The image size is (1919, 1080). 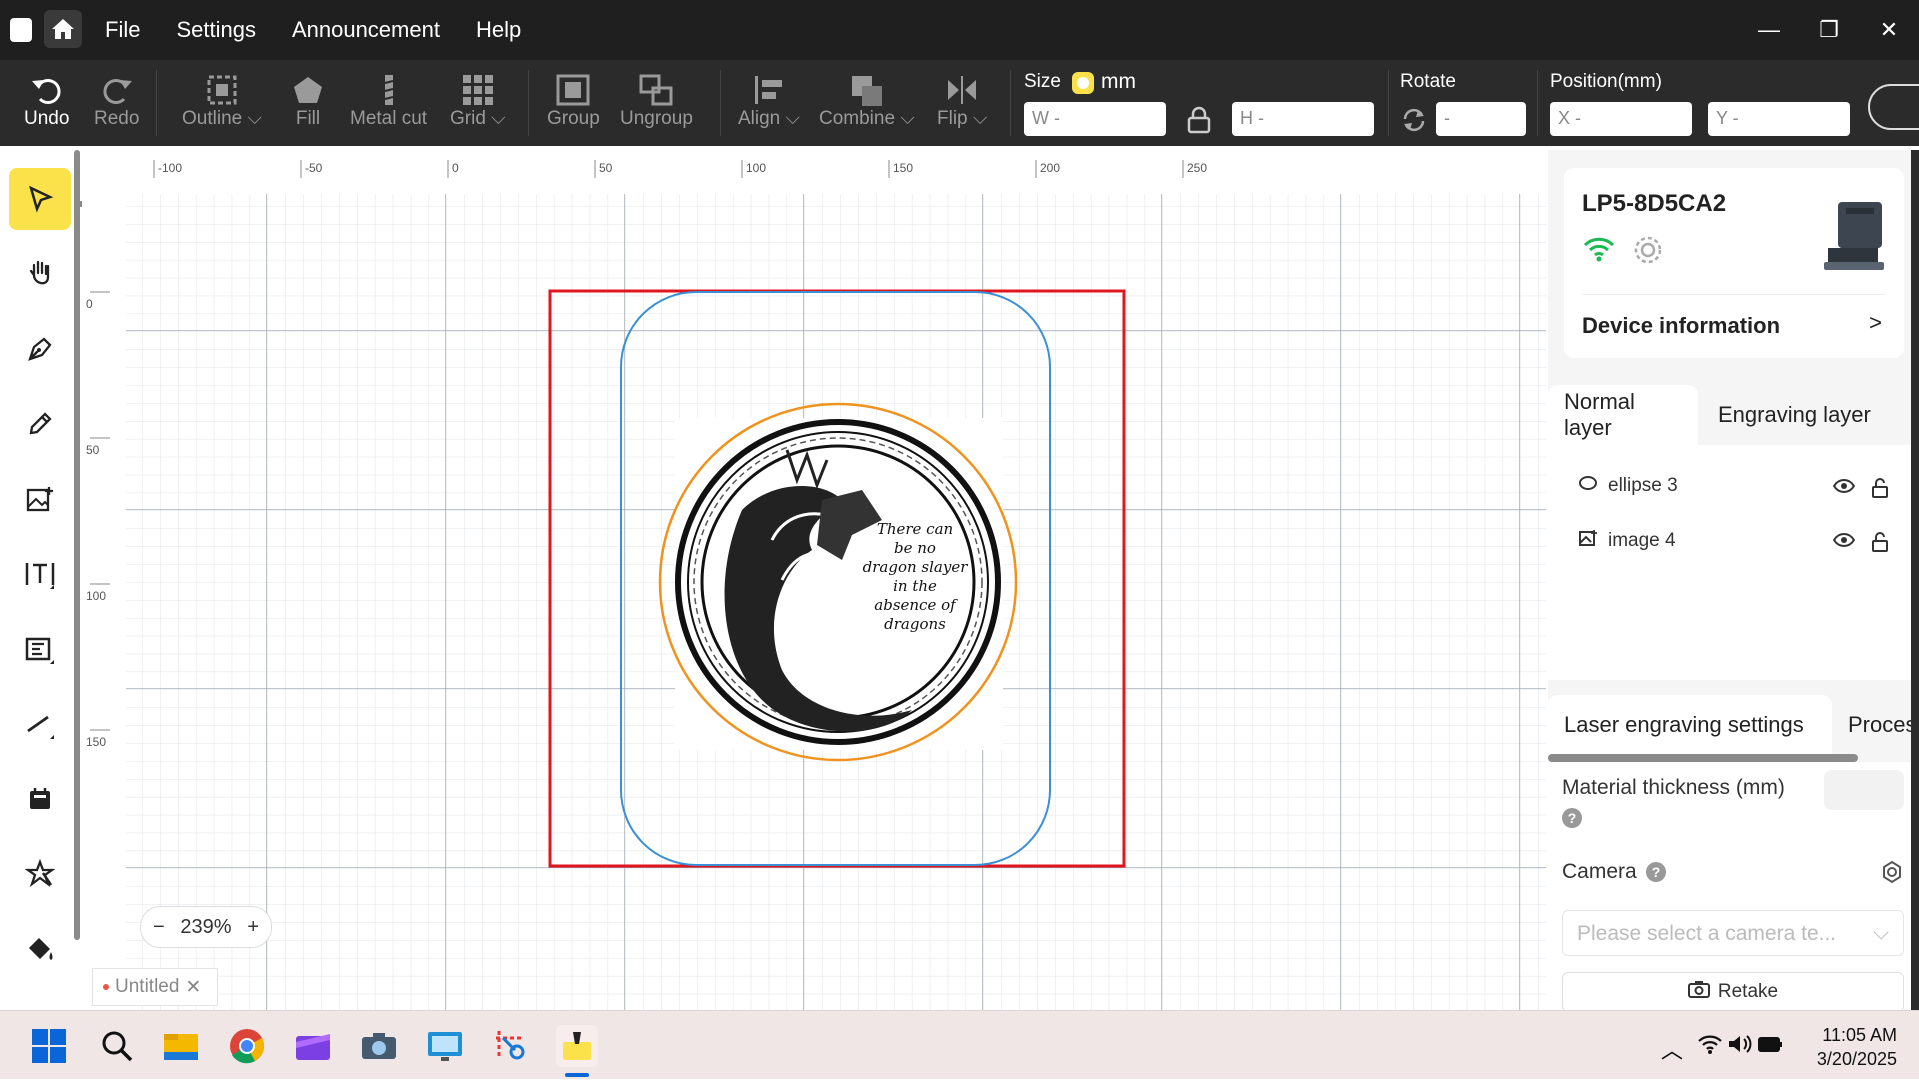 I want to click on shape-library-icon, so click(x=40, y=799).